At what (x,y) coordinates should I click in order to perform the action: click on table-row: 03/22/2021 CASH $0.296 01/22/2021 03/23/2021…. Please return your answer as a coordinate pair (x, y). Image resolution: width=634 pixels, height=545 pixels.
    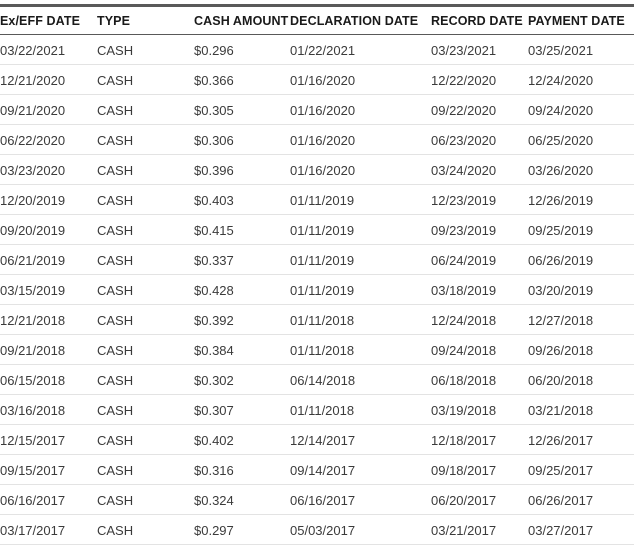
    Looking at the image, I should click on (317, 50).